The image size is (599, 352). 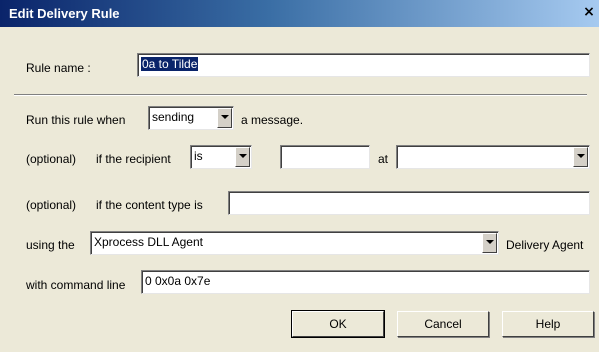 What do you see at coordinates (178, 281) in the screenshot?
I see `command-line-value: 0 0x0a 0x7e` at bounding box center [178, 281].